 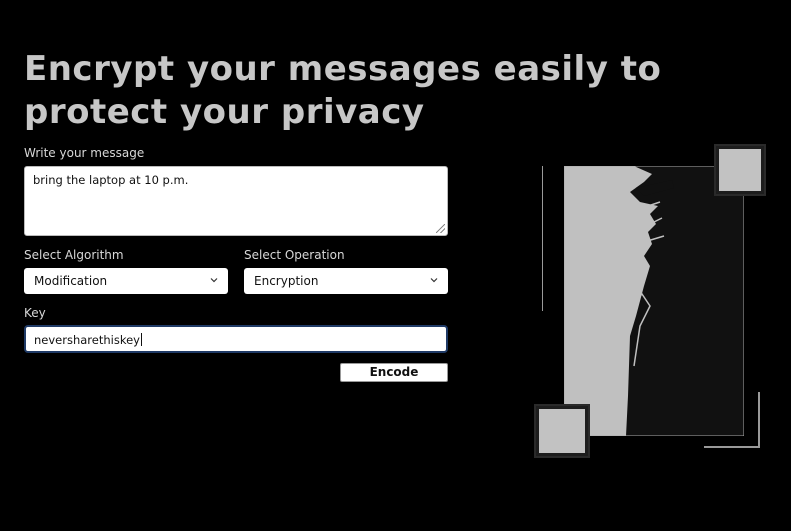 I want to click on operation-label: Select Operation, so click(x=294, y=255).